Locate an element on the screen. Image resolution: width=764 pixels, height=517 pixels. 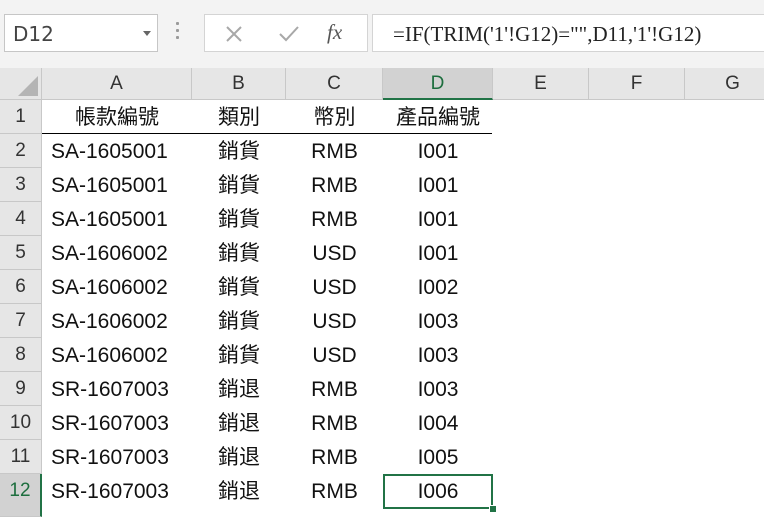
row-header-10: 10 is located at coordinates (21, 423).